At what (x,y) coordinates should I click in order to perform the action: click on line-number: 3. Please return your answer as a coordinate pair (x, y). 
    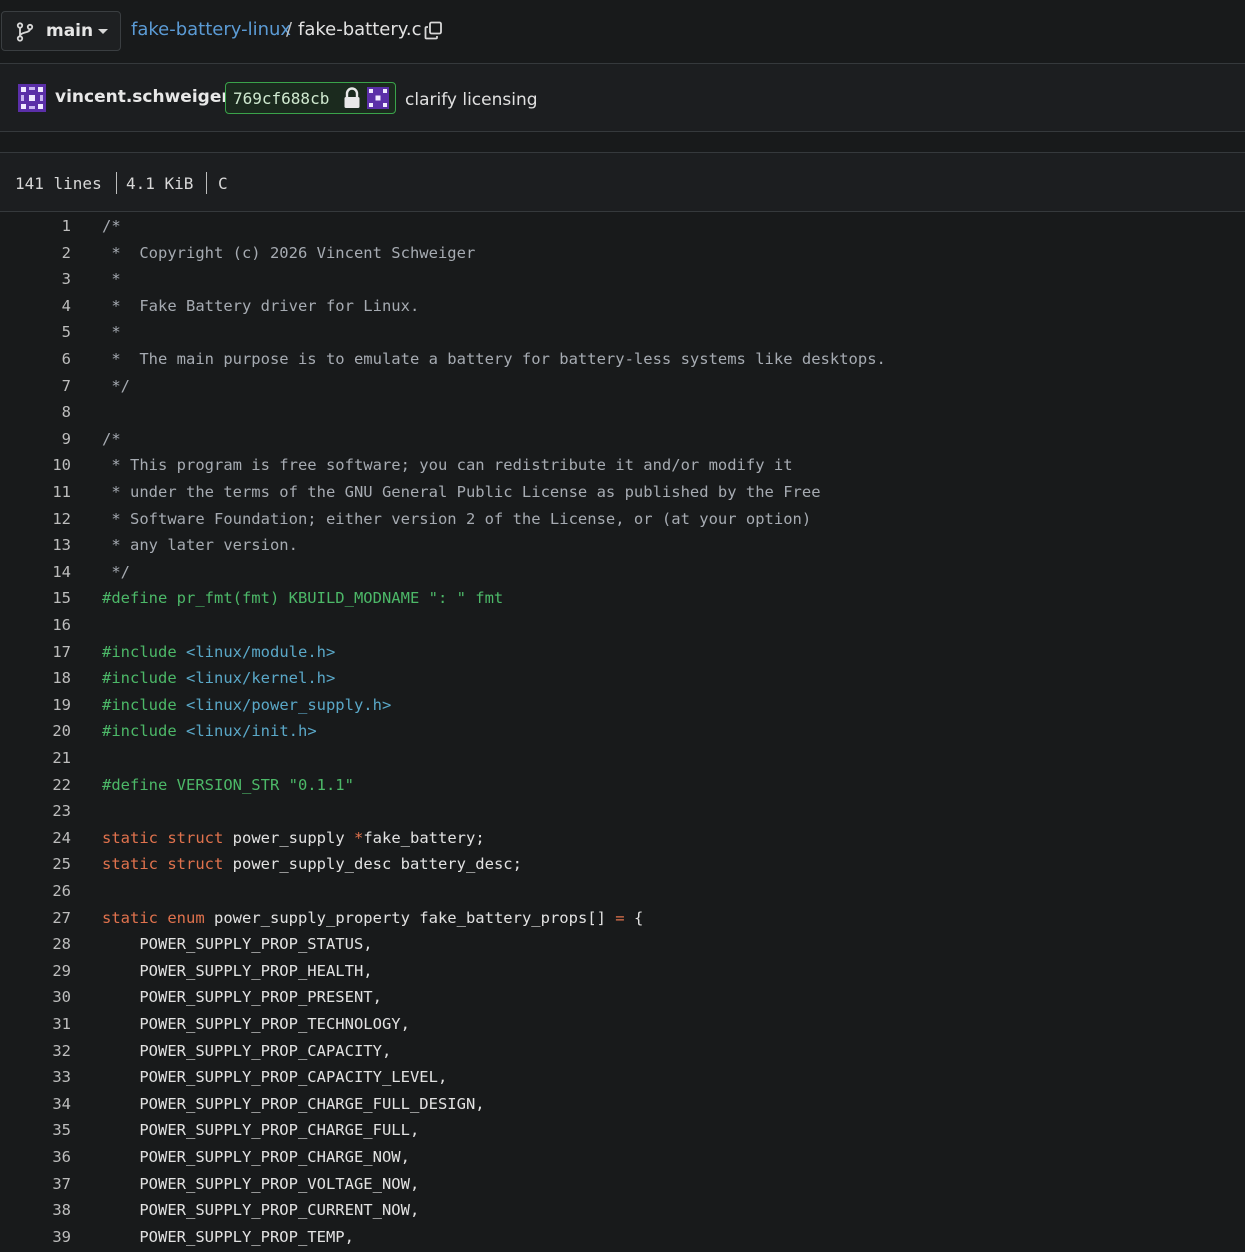
    Looking at the image, I should click on (45, 279).